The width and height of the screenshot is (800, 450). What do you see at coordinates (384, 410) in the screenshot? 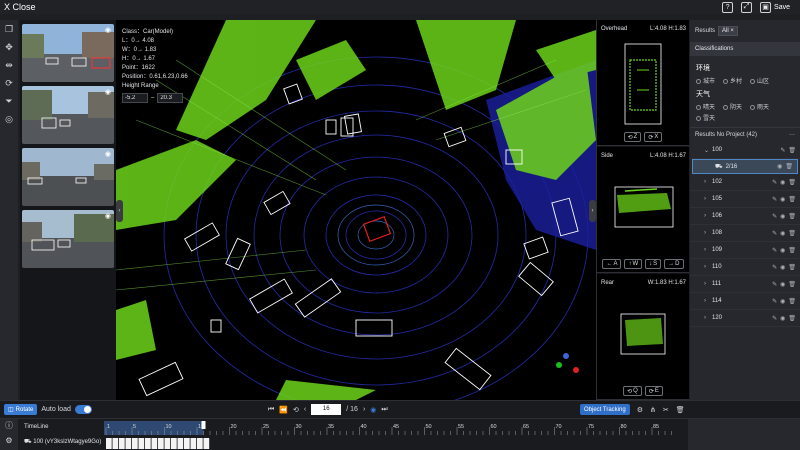
I see `last-frame-icon: ⏭` at bounding box center [384, 410].